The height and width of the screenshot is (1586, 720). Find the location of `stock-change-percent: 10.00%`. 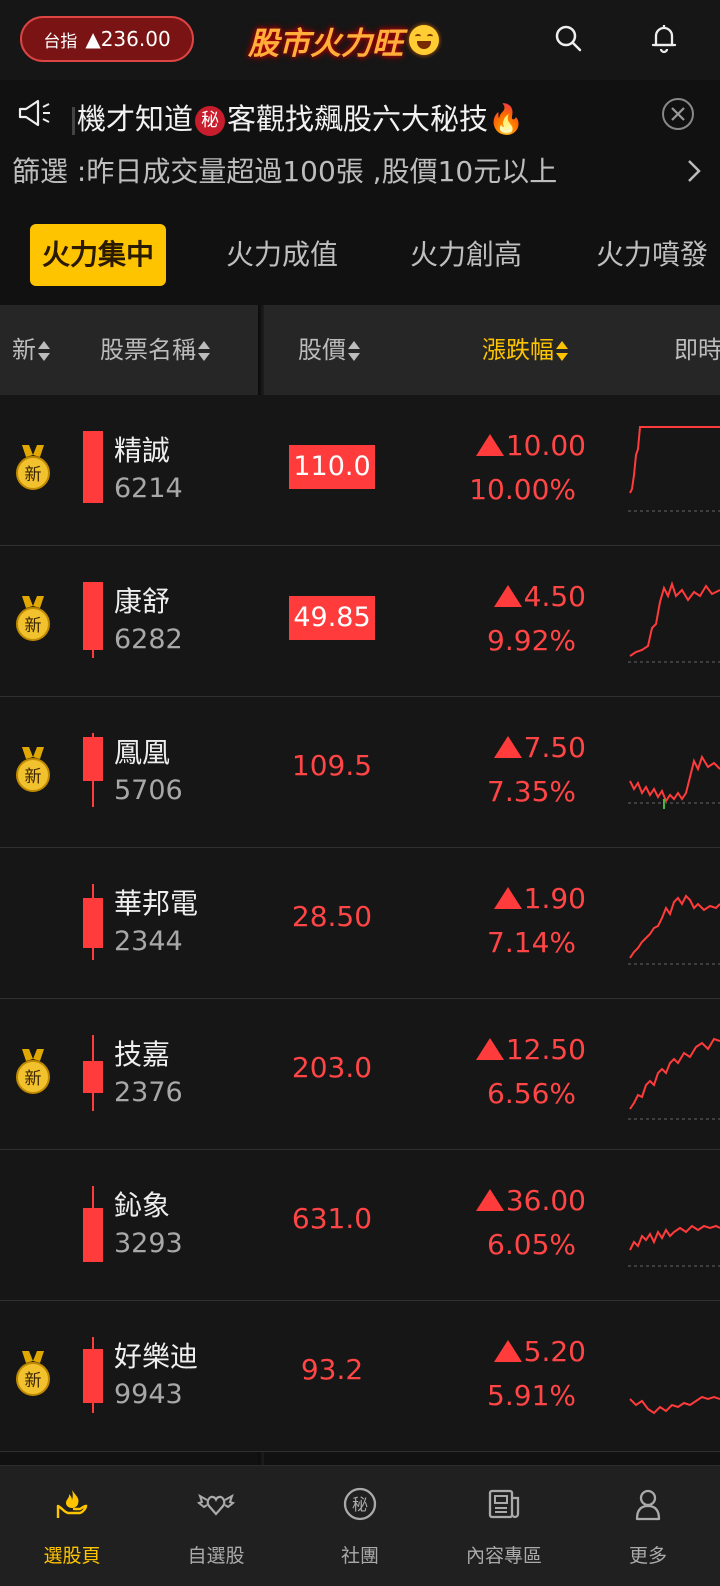

stock-change-percent: 10.00% is located at coordinates (522, 489).